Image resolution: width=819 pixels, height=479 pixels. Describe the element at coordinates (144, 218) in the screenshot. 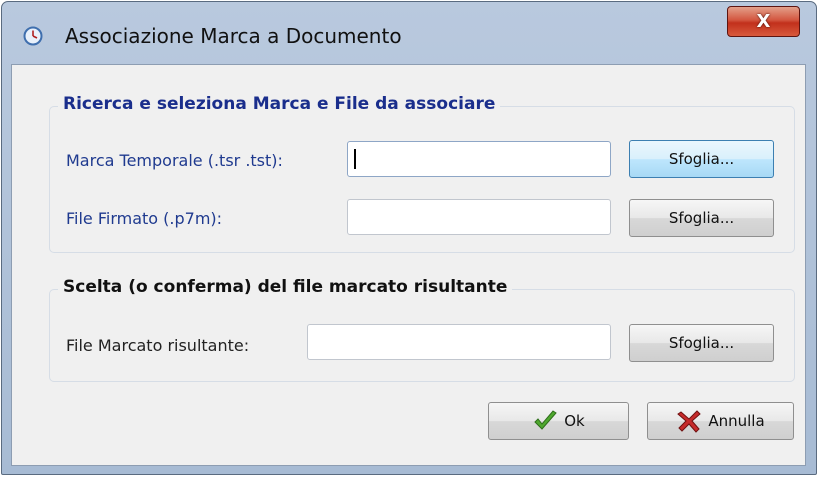

I see `signed-file-label: File Firmato (.p7m):` at that location.